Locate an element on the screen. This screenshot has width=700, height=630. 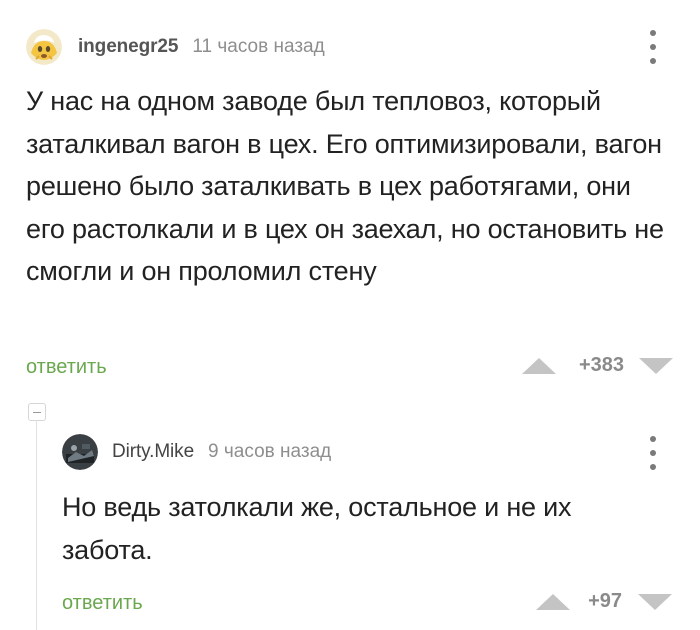
photo-avatar-icon is located at coordinates (80, 452).